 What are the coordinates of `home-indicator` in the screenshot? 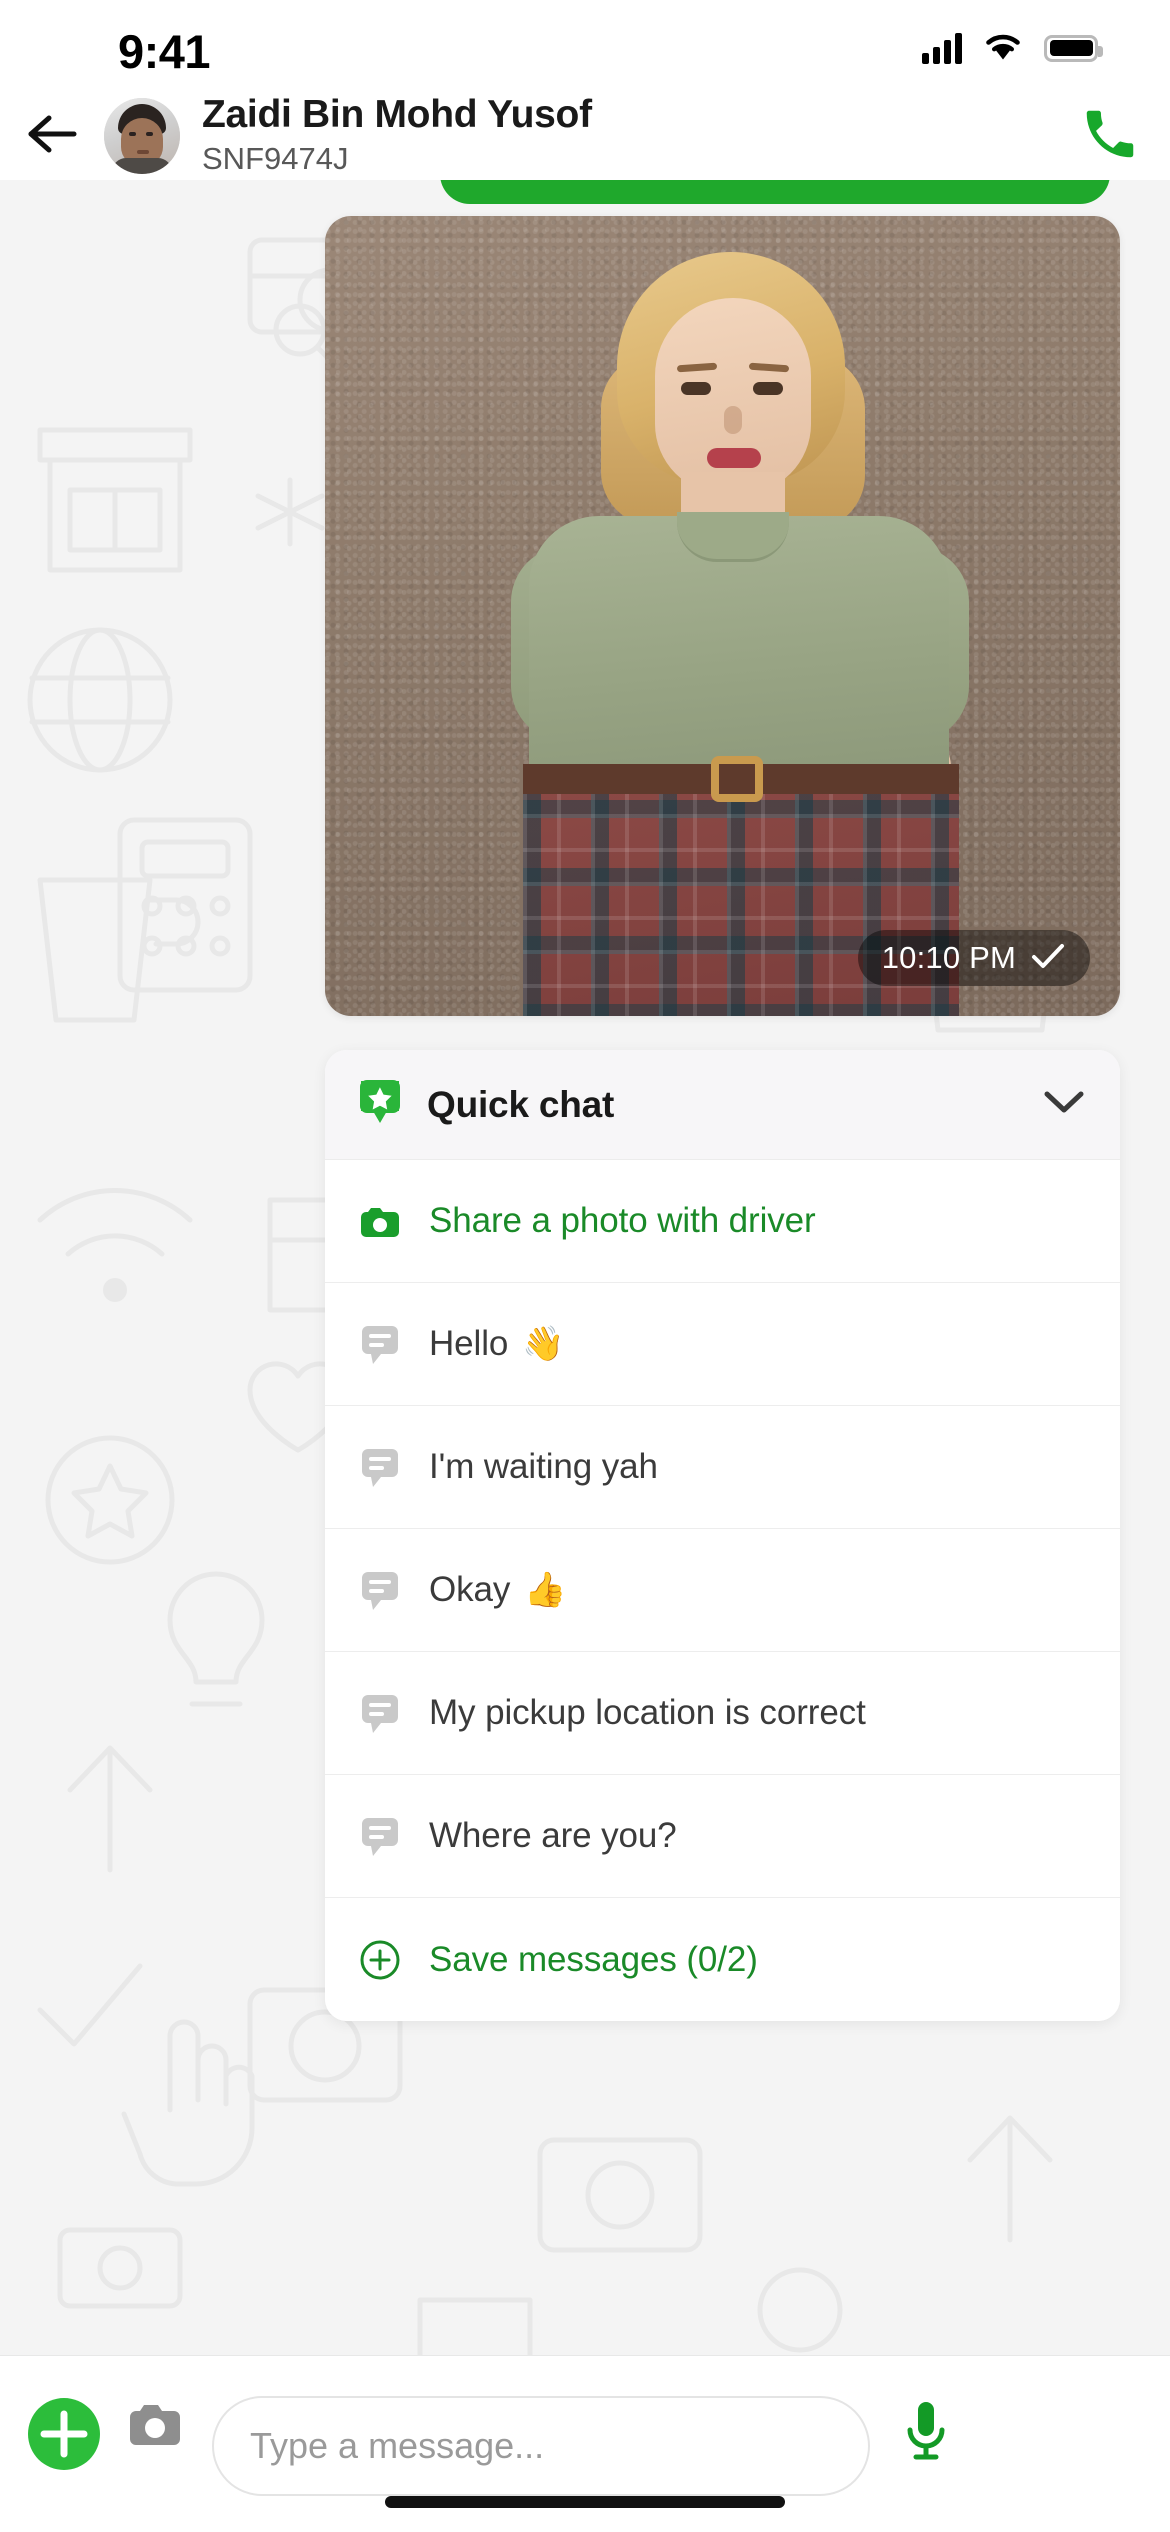 It's located at (585, 2502).